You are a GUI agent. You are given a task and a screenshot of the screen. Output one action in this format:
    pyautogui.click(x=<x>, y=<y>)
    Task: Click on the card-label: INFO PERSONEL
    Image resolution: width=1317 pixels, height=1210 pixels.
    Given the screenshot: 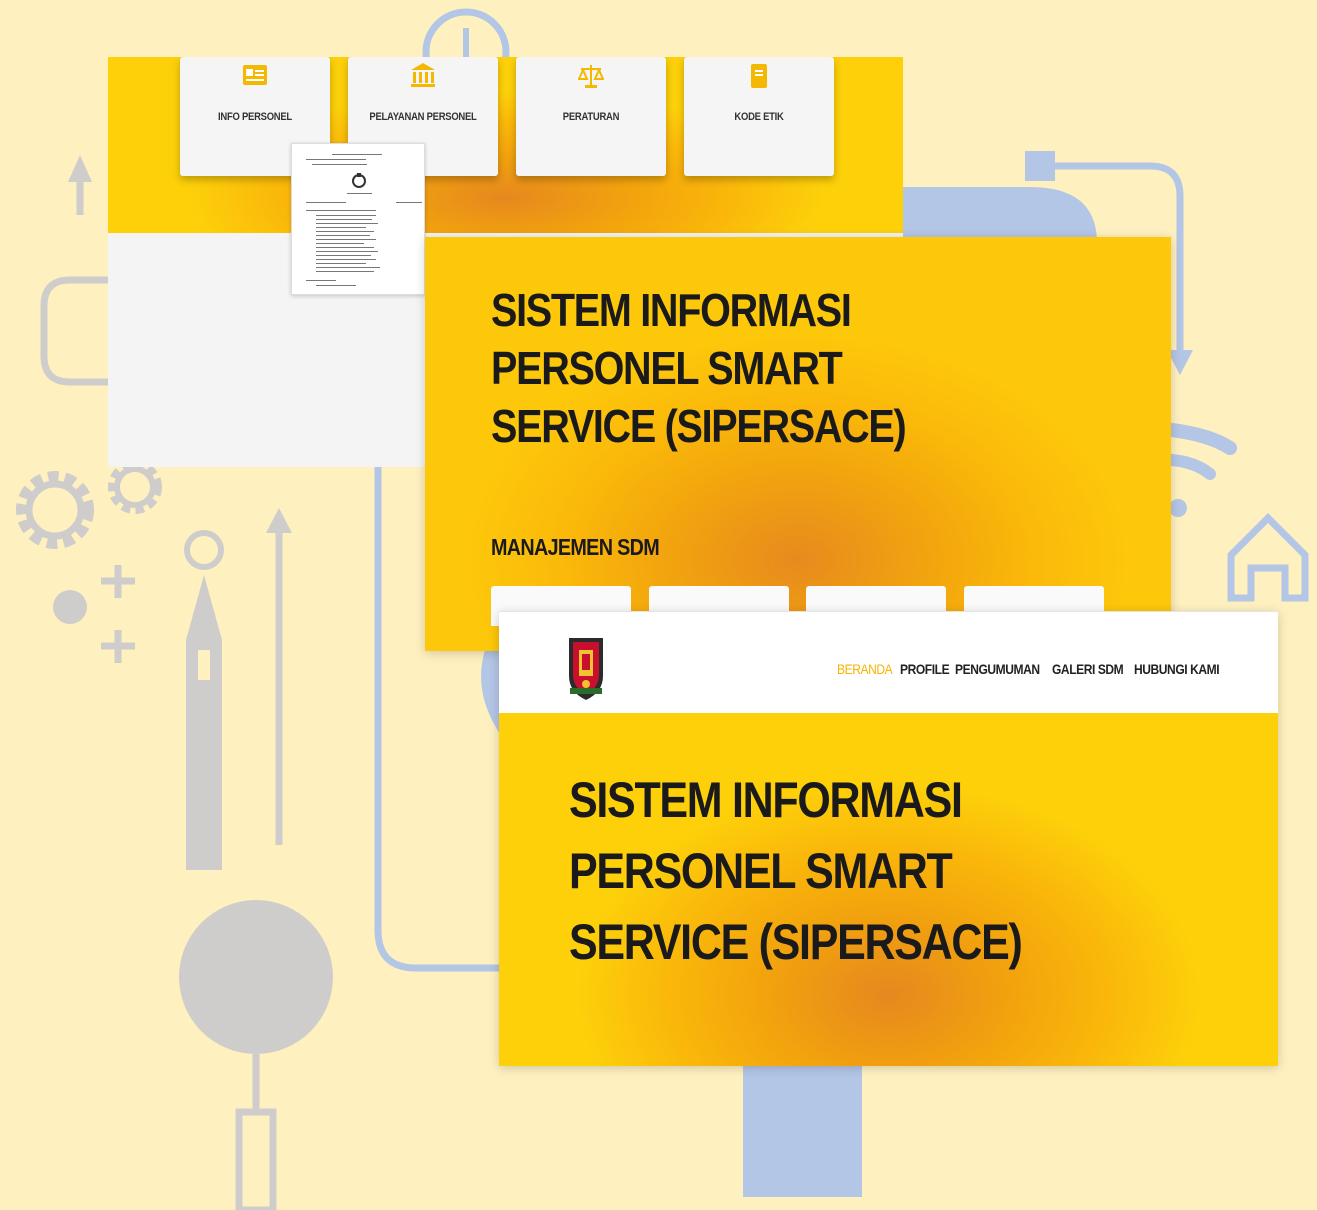 What is the action you would take?
    pyautogui.click(x=255, y=117)
    